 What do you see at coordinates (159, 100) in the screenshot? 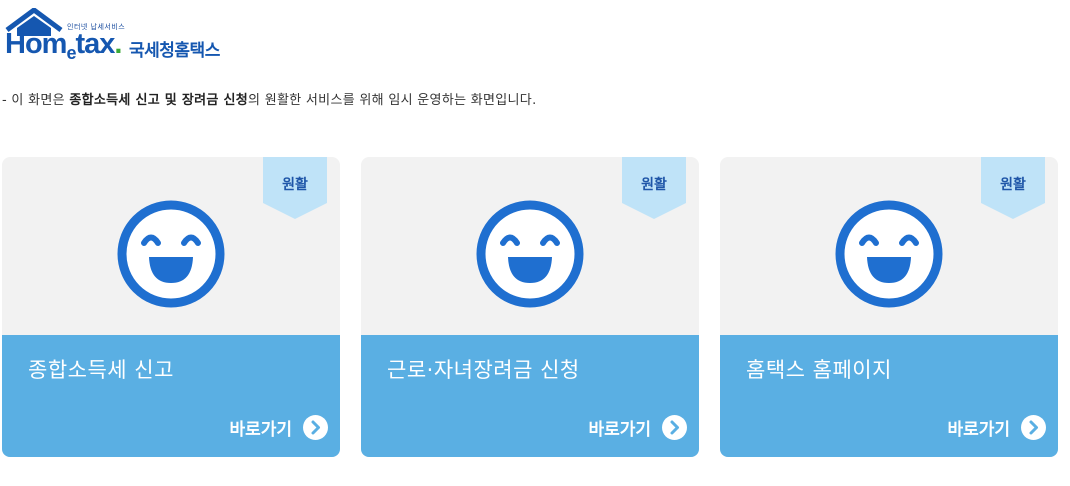
I see `notice-emphasis: 종합소득세 신고 및 장려금 신청` at bounding box center [159, 100].